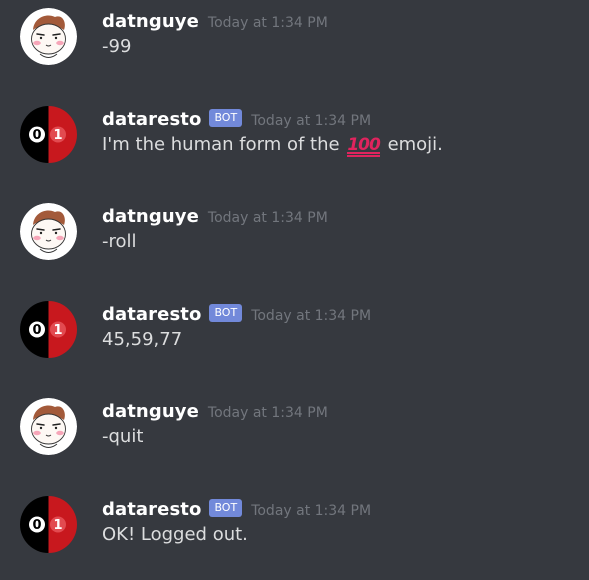 Image resolution: width=589 pixels, height=580 pixels. I want to click on message-content: -roll, so click(119, 241).